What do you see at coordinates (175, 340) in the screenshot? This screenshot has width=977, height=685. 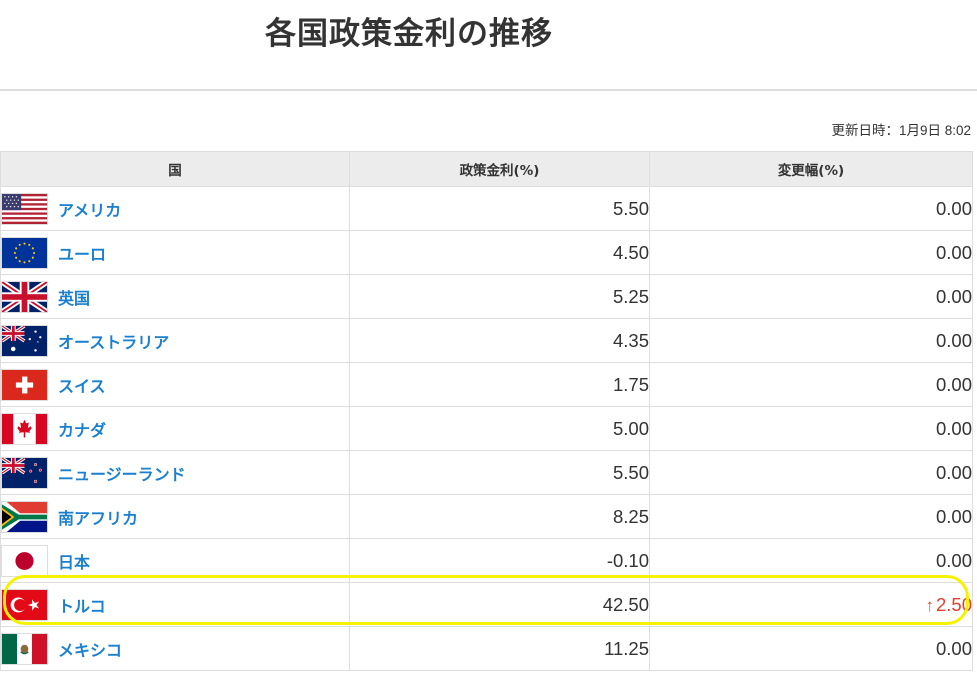 I see `country-cell: オーストラリア` at bounding box center [175, 340].